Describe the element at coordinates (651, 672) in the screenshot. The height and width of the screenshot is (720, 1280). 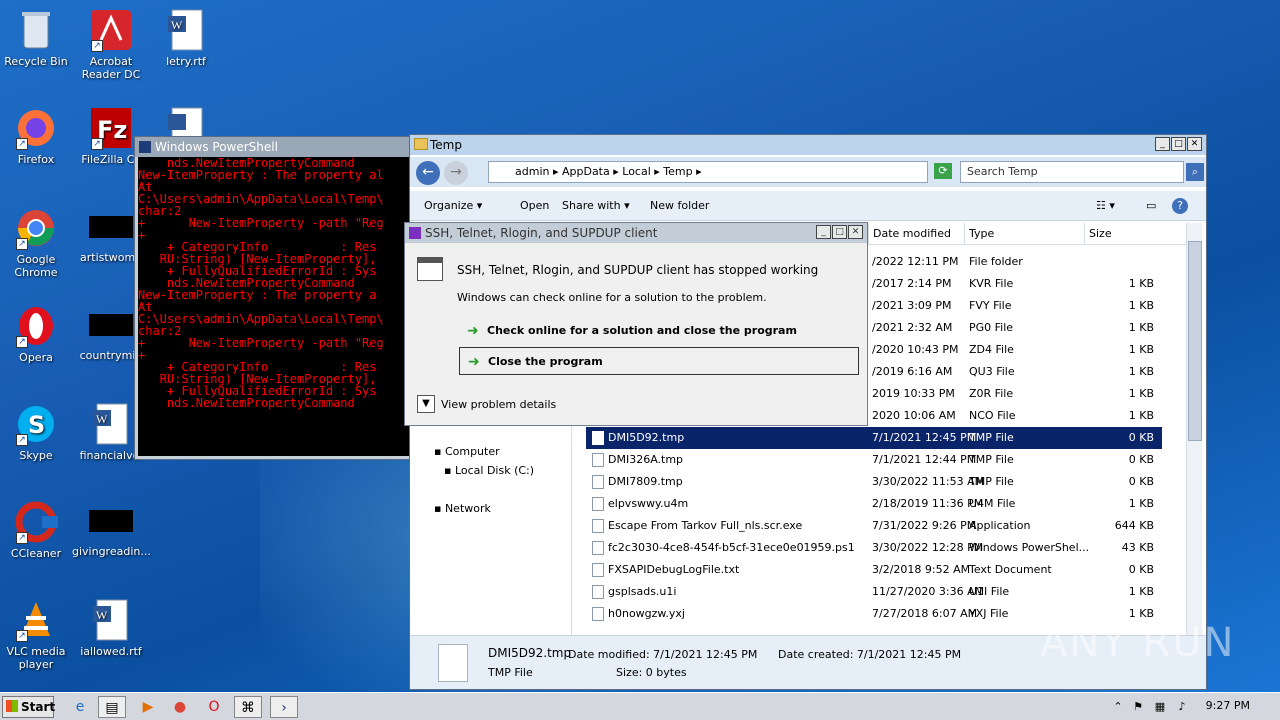
I see `details-size: Size: 0 bytes` at that location.